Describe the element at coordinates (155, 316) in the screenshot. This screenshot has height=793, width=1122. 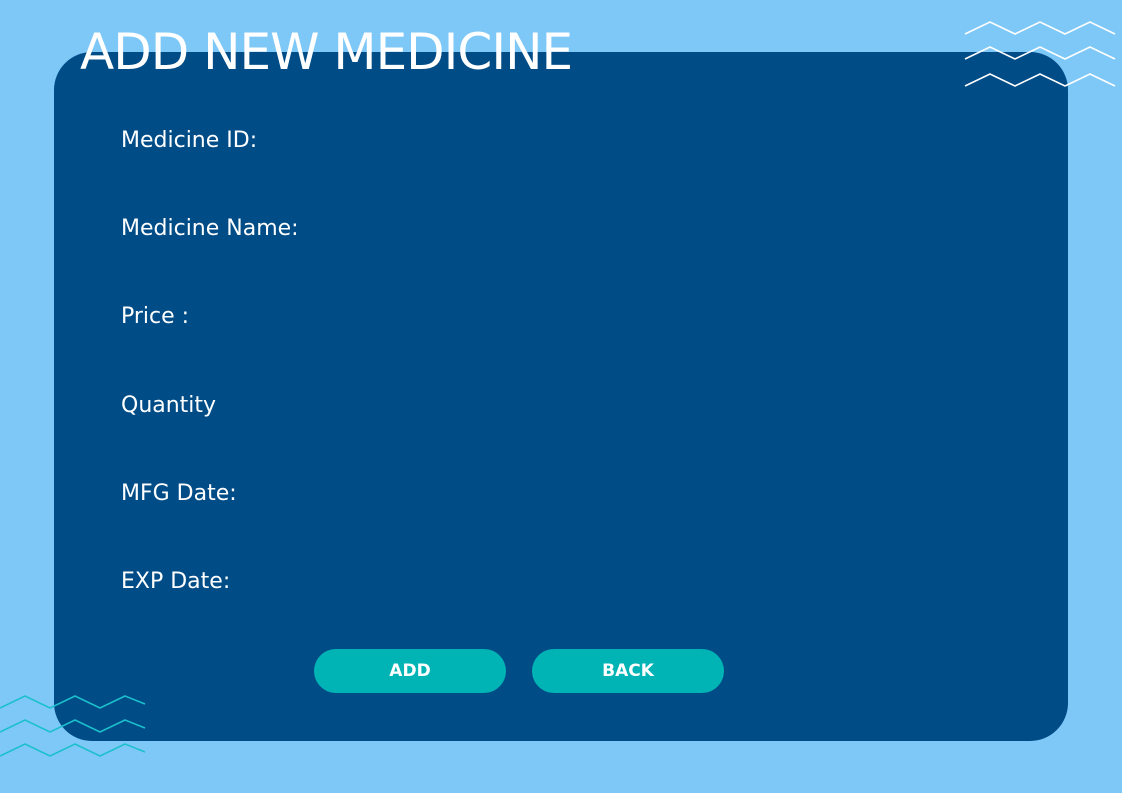
I see `price-label: Price :` at that location.